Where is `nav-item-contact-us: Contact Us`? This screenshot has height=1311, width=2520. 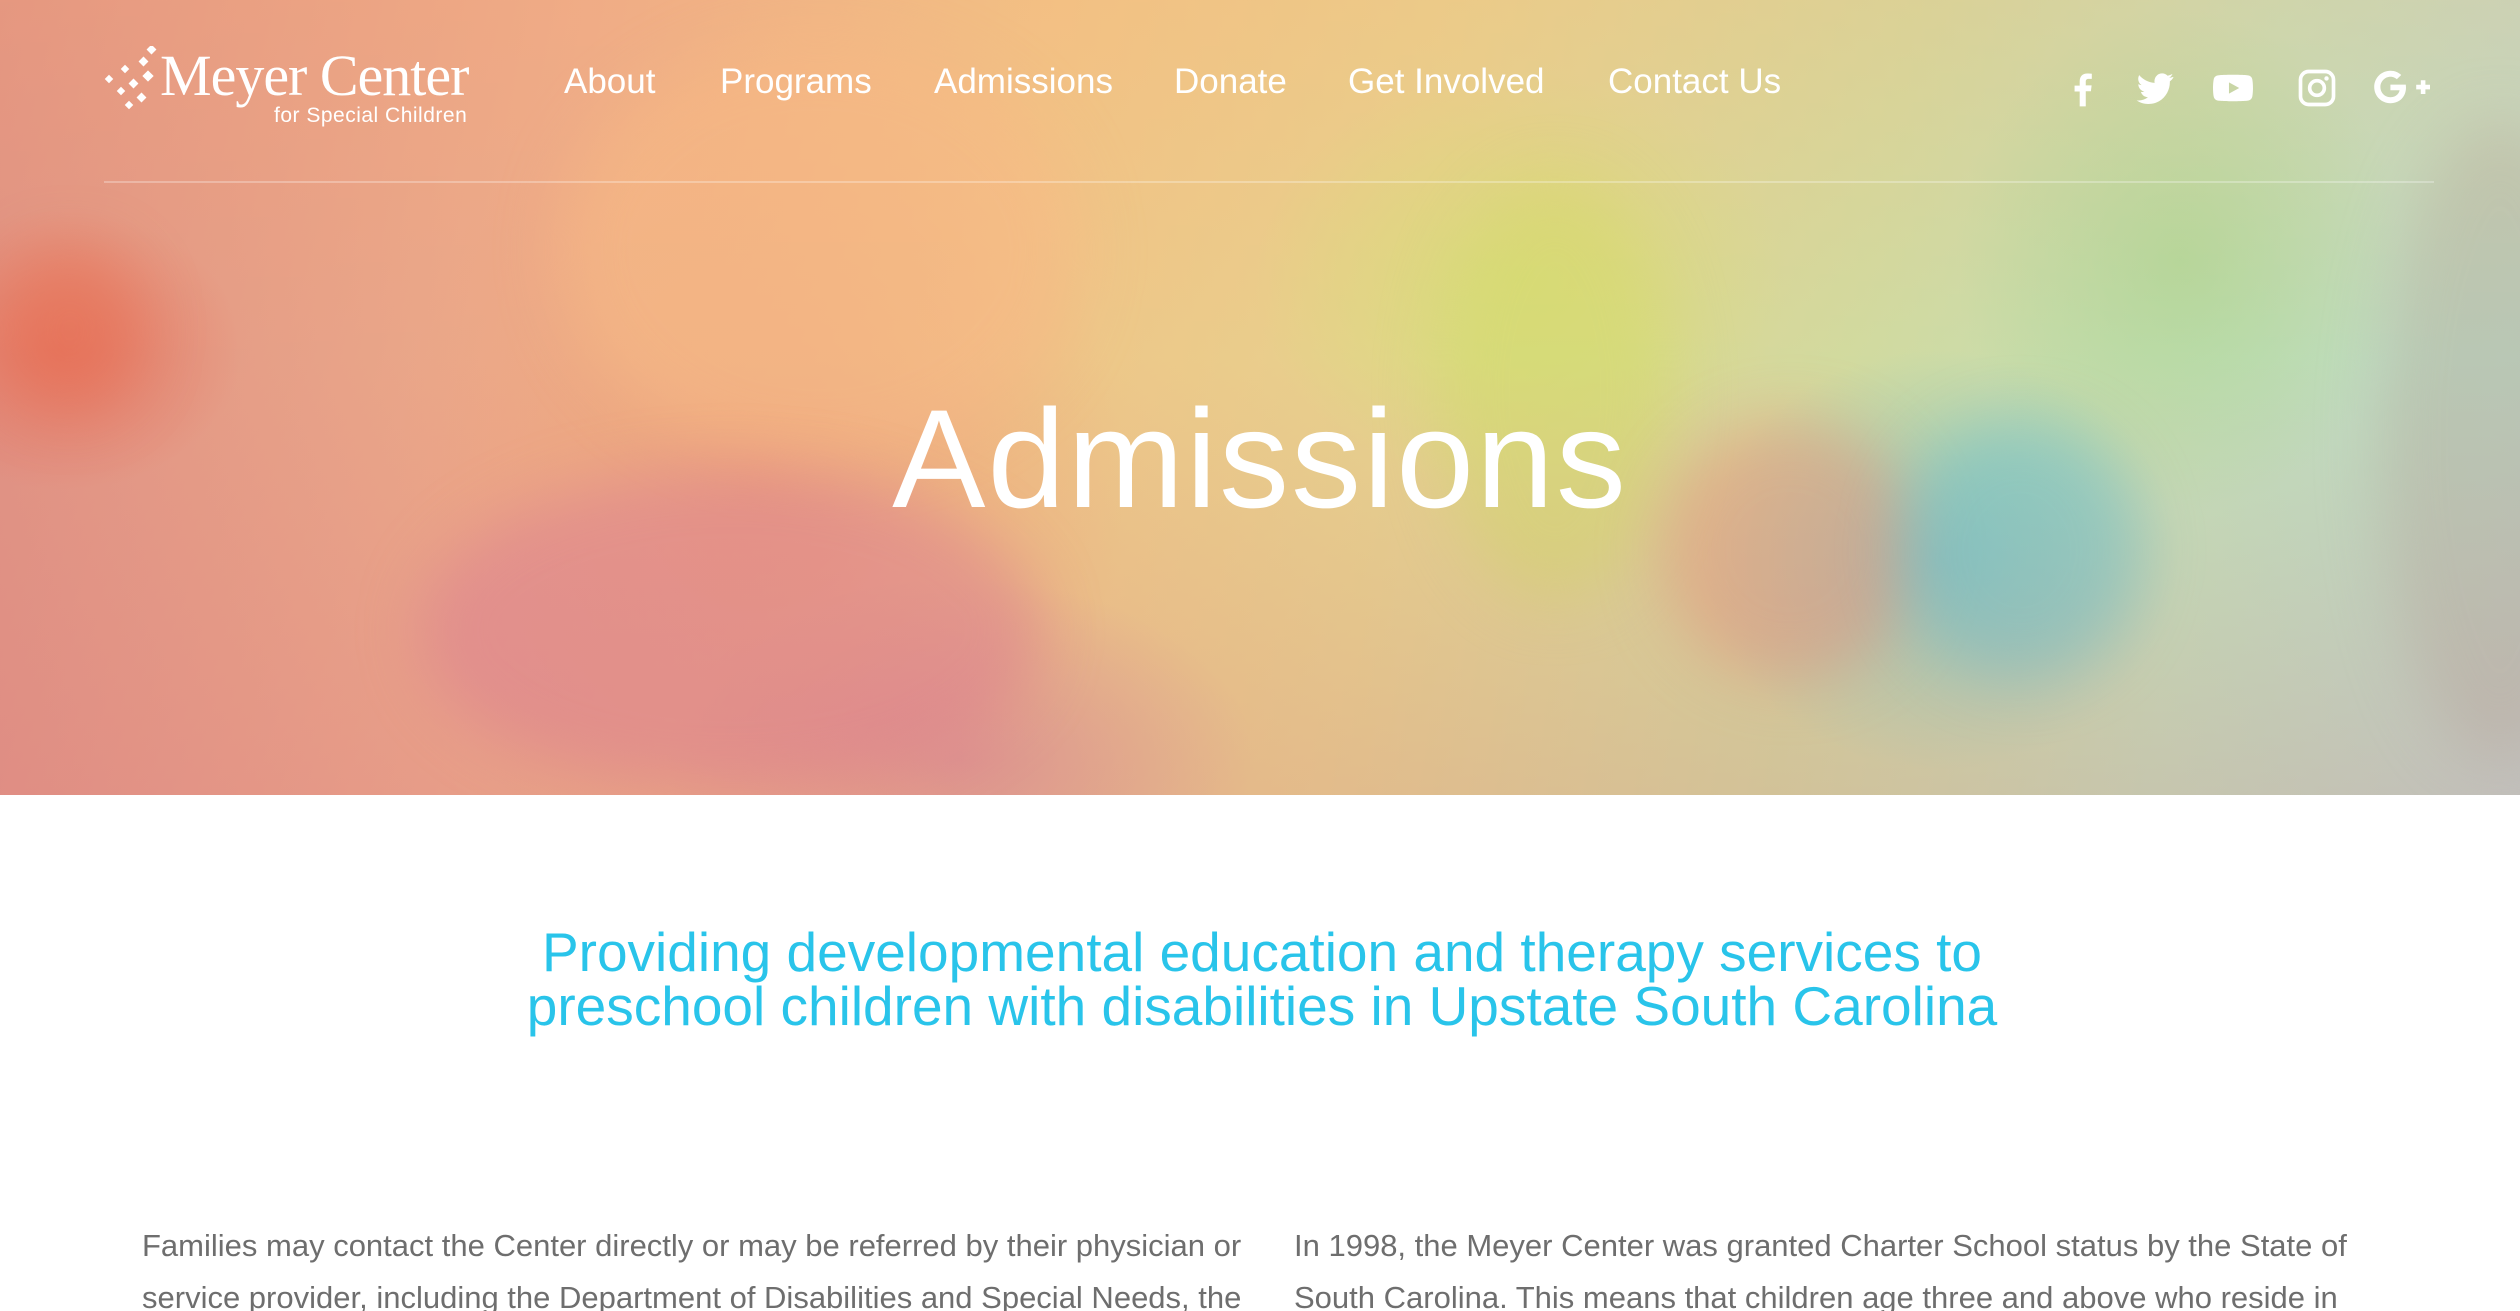
nav-item-contact-us: Contact Us is located at coordinates (1694, 82).